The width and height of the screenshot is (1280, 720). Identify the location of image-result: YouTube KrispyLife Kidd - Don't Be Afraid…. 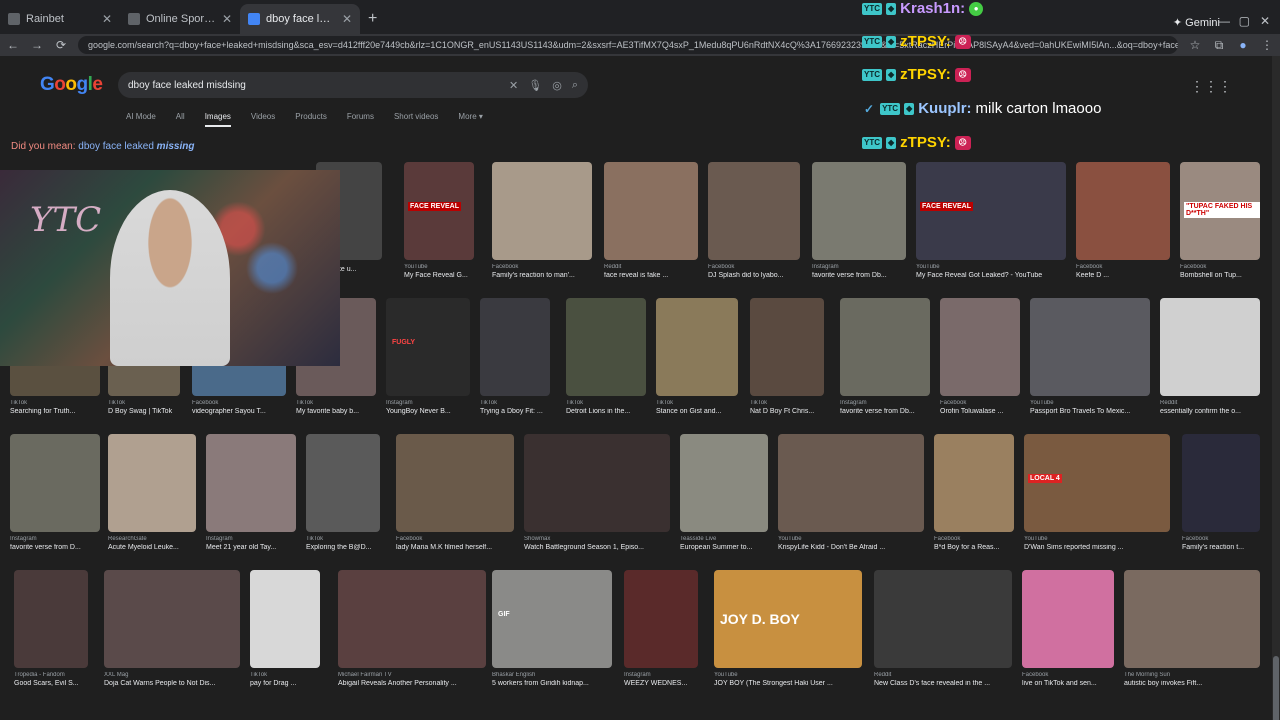
(851, 492).